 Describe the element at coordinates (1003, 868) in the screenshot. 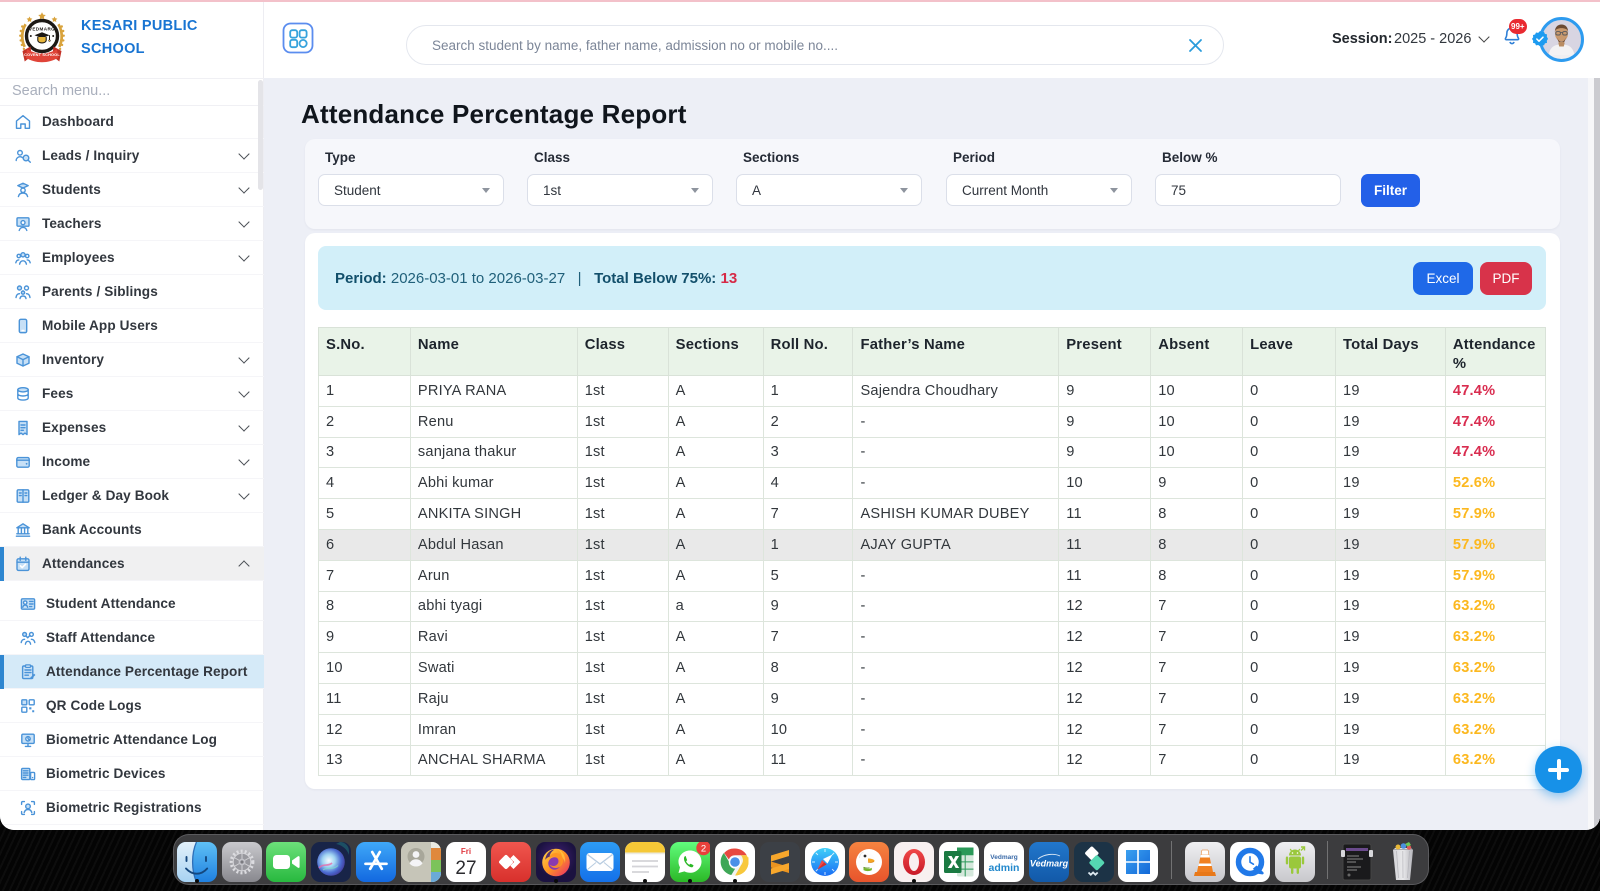

I see `svg-text: admin` at that location.